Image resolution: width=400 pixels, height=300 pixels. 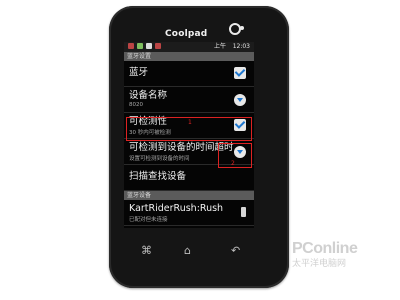 What do you see at coordinates (189, 74) in the screenshot?
I see `setting-bluetooth: 蓝牙` at bounding box center [189, 74].